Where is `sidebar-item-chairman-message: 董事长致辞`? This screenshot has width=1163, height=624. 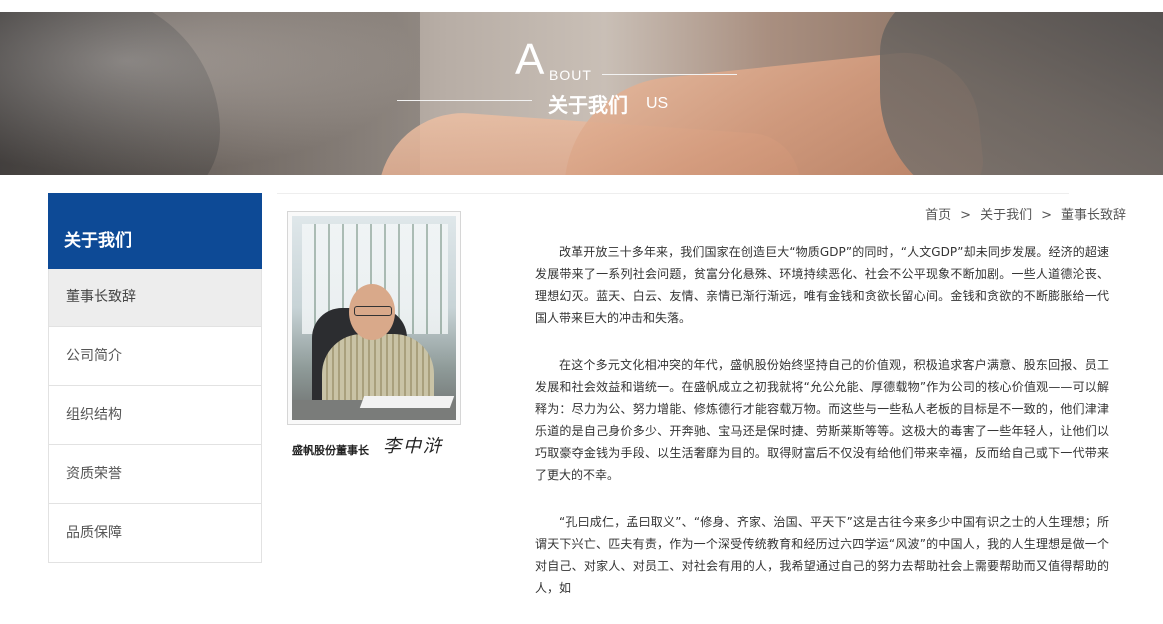 sidebar-item-chairman-message: 董事长致辞 is located at coordinates (155, 298).